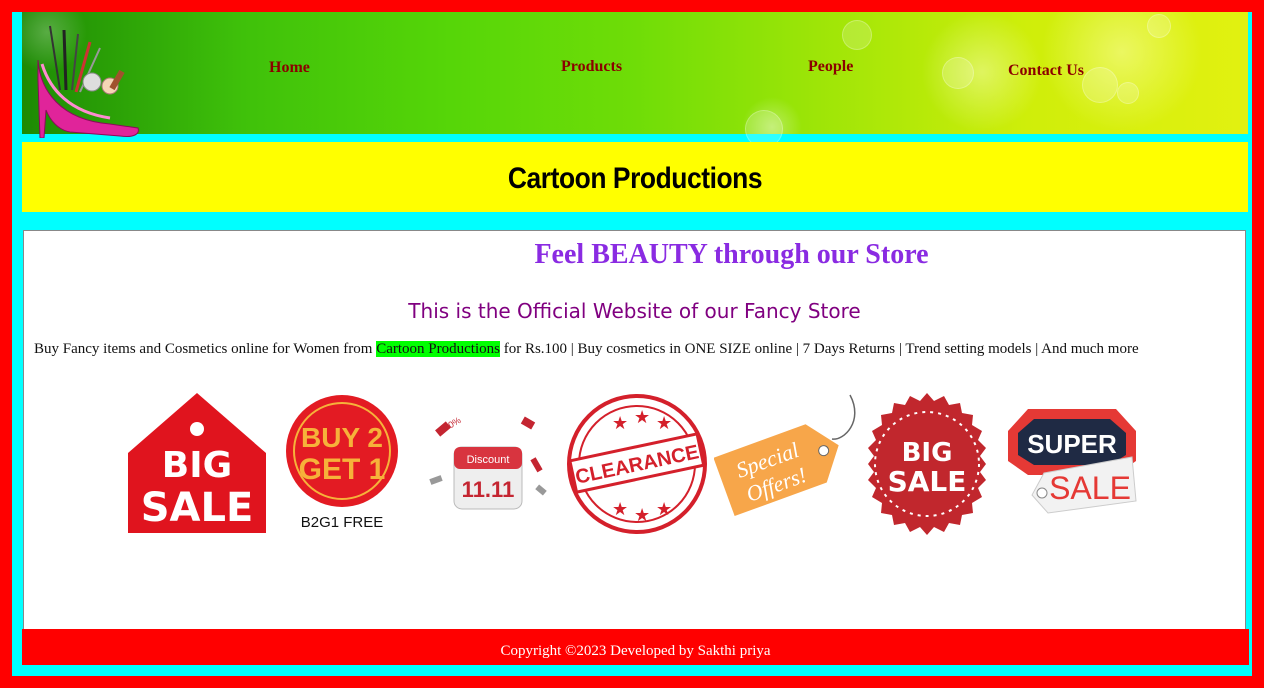 This screenshot has height=688, width=1264. I want to click on sale-text: SALE, so click(1090, 488).